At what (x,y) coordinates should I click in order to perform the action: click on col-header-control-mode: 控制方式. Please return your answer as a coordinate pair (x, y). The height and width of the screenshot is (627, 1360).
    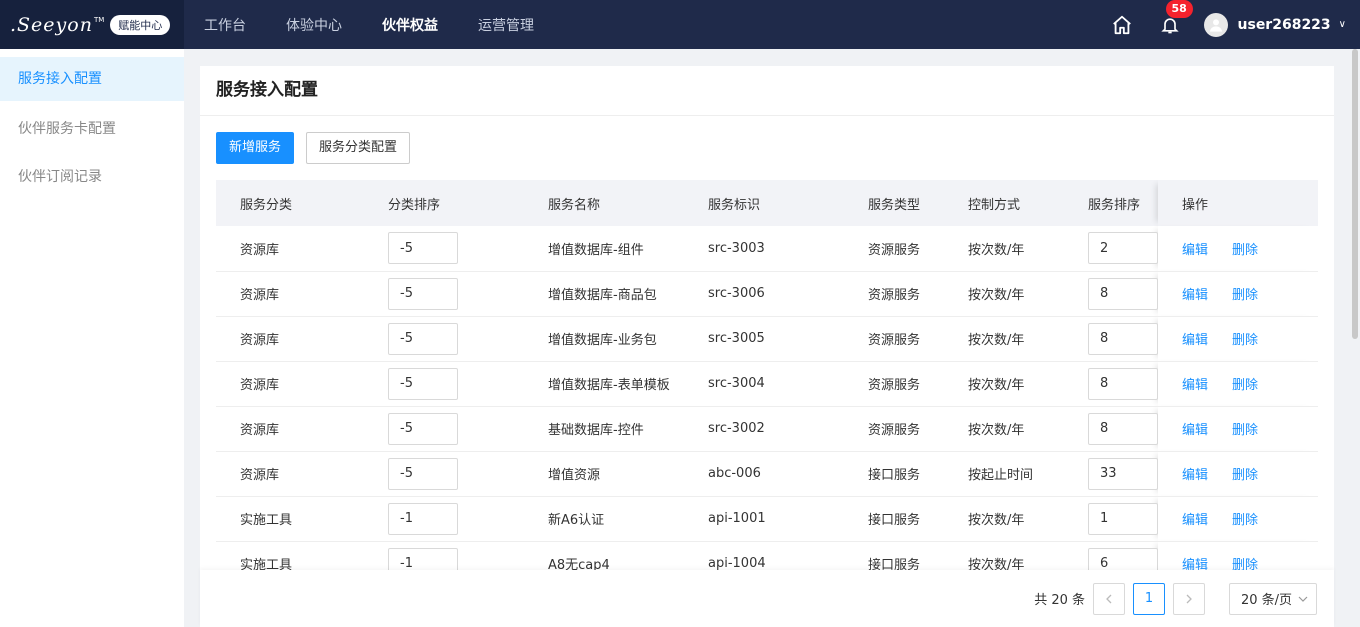
    Looking at the image, I should click on (994, 205).